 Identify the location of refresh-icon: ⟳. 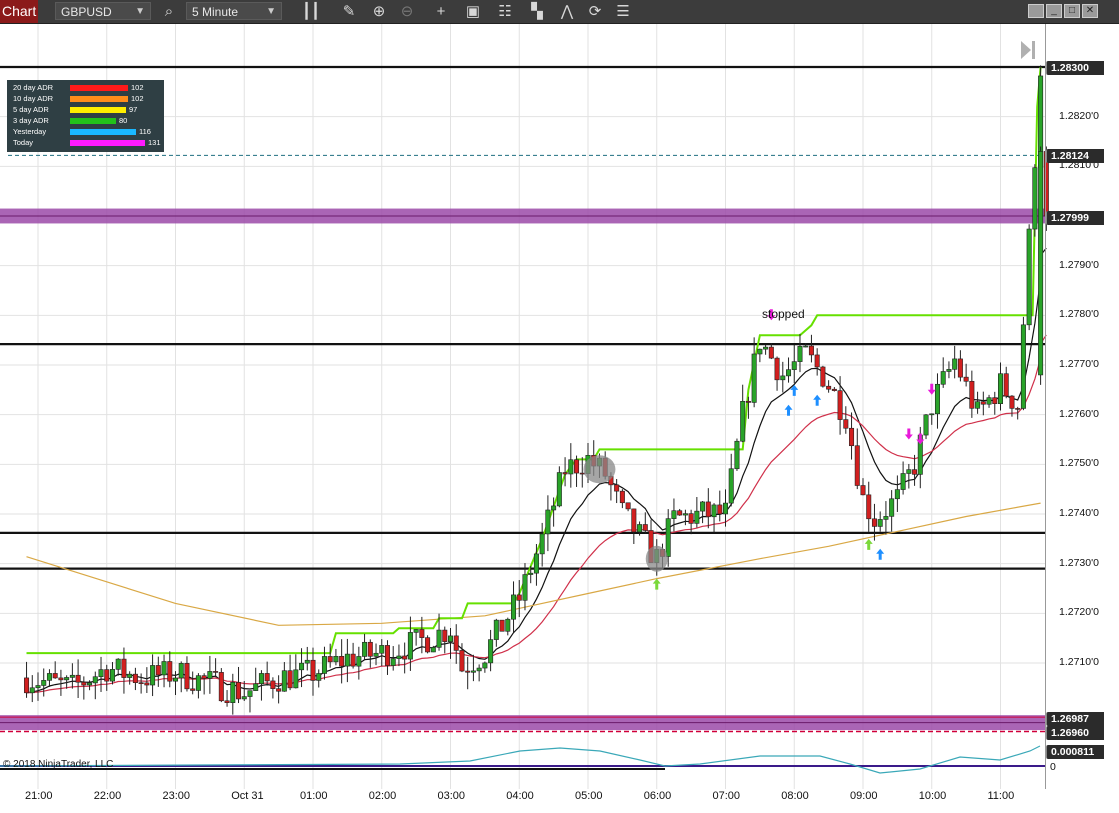
(595, 11).